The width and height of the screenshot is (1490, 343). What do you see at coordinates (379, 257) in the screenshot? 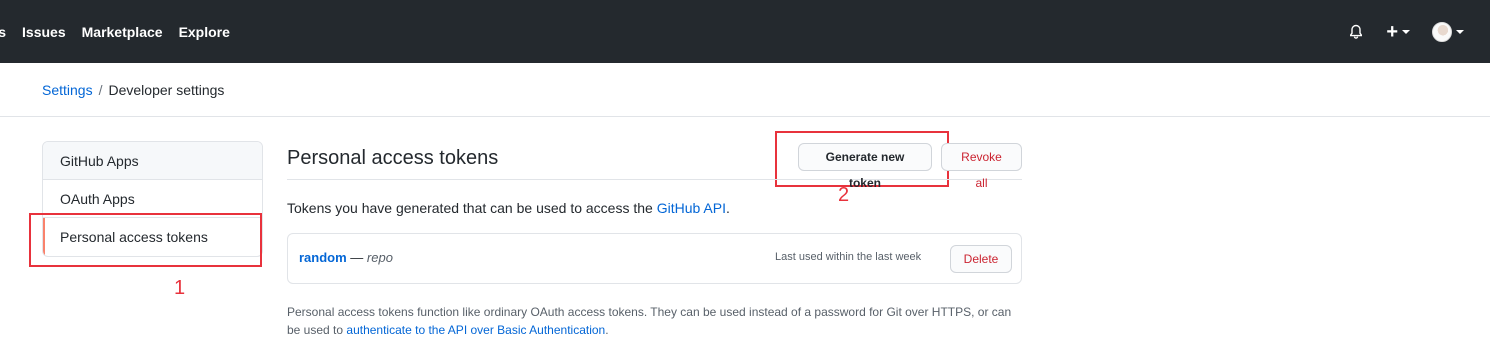
I see `token-scope: repo` at bounding box center [379, 257].